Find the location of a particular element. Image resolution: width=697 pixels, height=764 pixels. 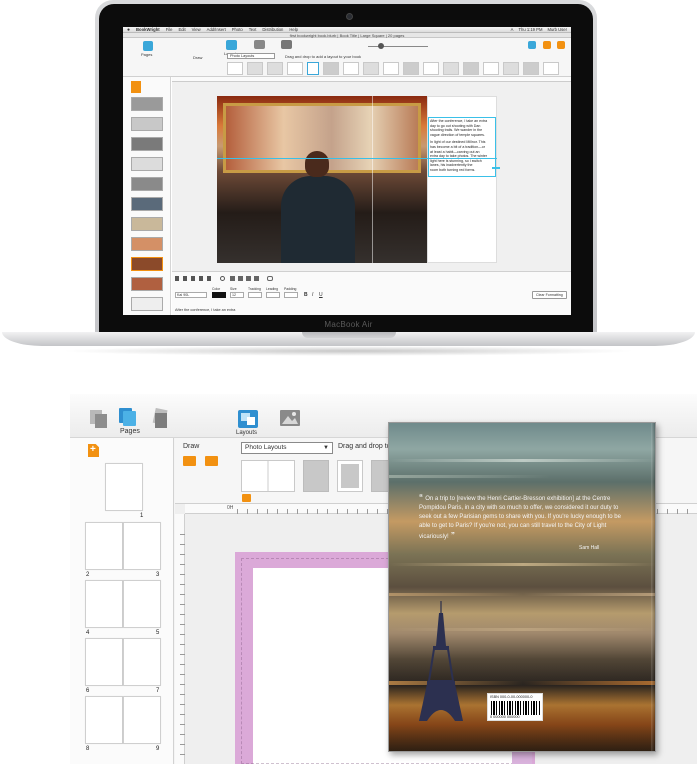

layout-thumb-selected is located at coordinates (313, 68).